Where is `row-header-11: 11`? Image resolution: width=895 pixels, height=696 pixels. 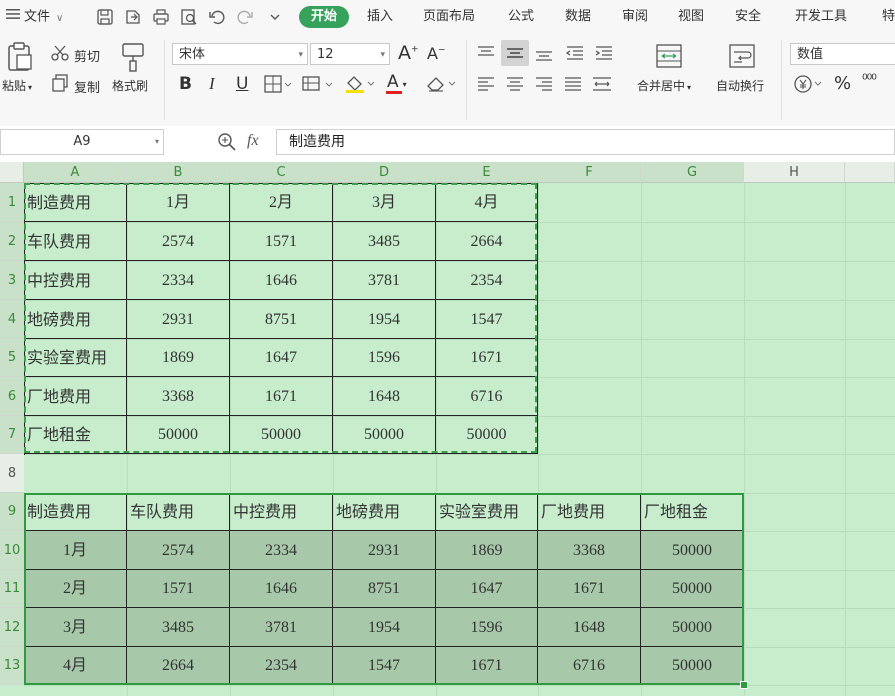
row-header-11: 11 is located at coordinates (12, 589).